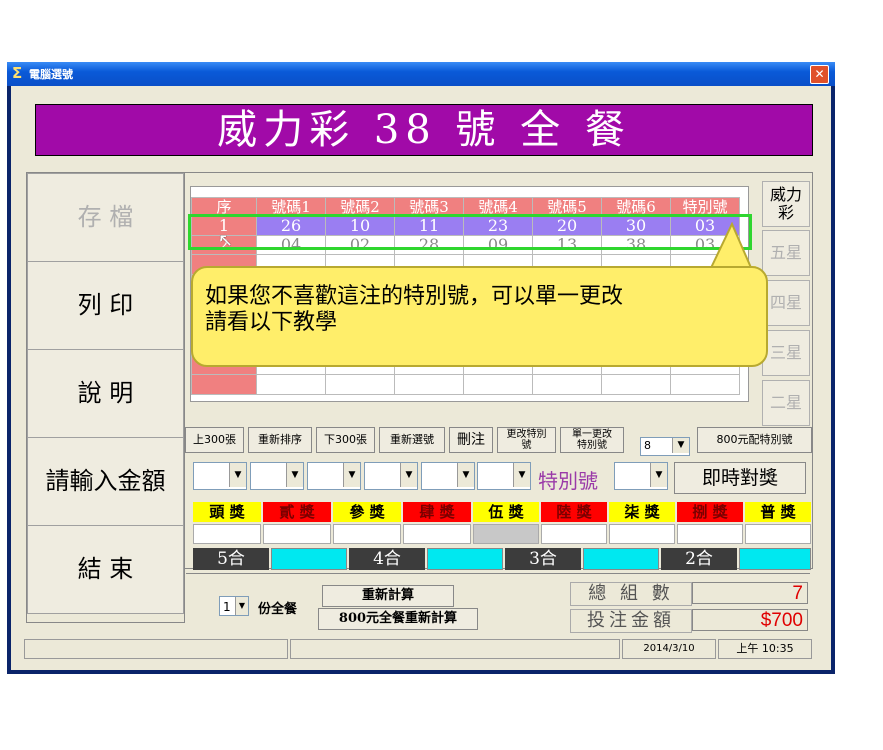 The width and height of the screenshot is (883, 750). Describe the element at coordinates (231, 559) in the screenshot. I see `match-label: 5合` at that location.